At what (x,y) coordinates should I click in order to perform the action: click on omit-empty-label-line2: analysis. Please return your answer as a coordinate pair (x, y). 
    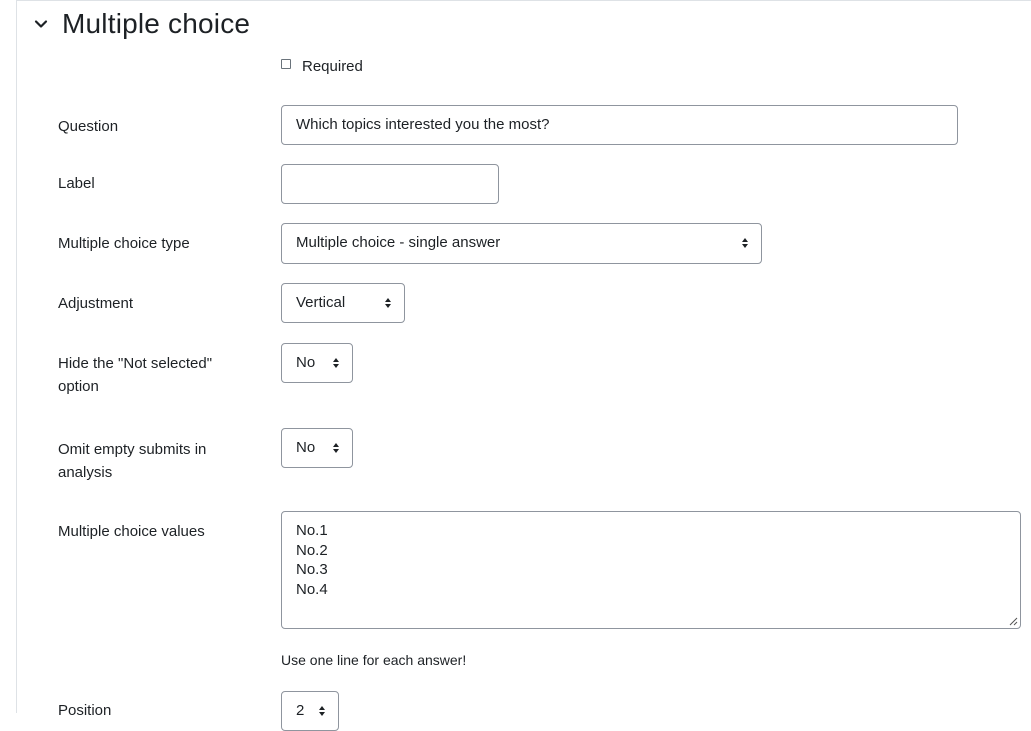
    Looking at the image, I should click on (85, 472).